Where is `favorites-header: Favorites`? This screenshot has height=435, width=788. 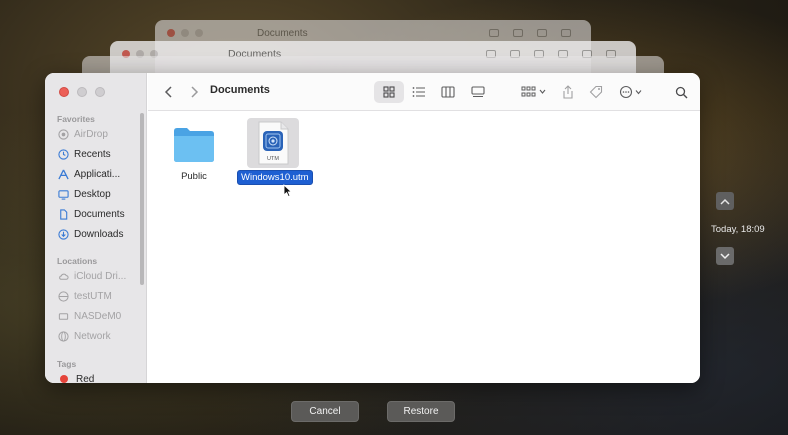 favorites-header: Favorites is located at coordinates (76, 119).